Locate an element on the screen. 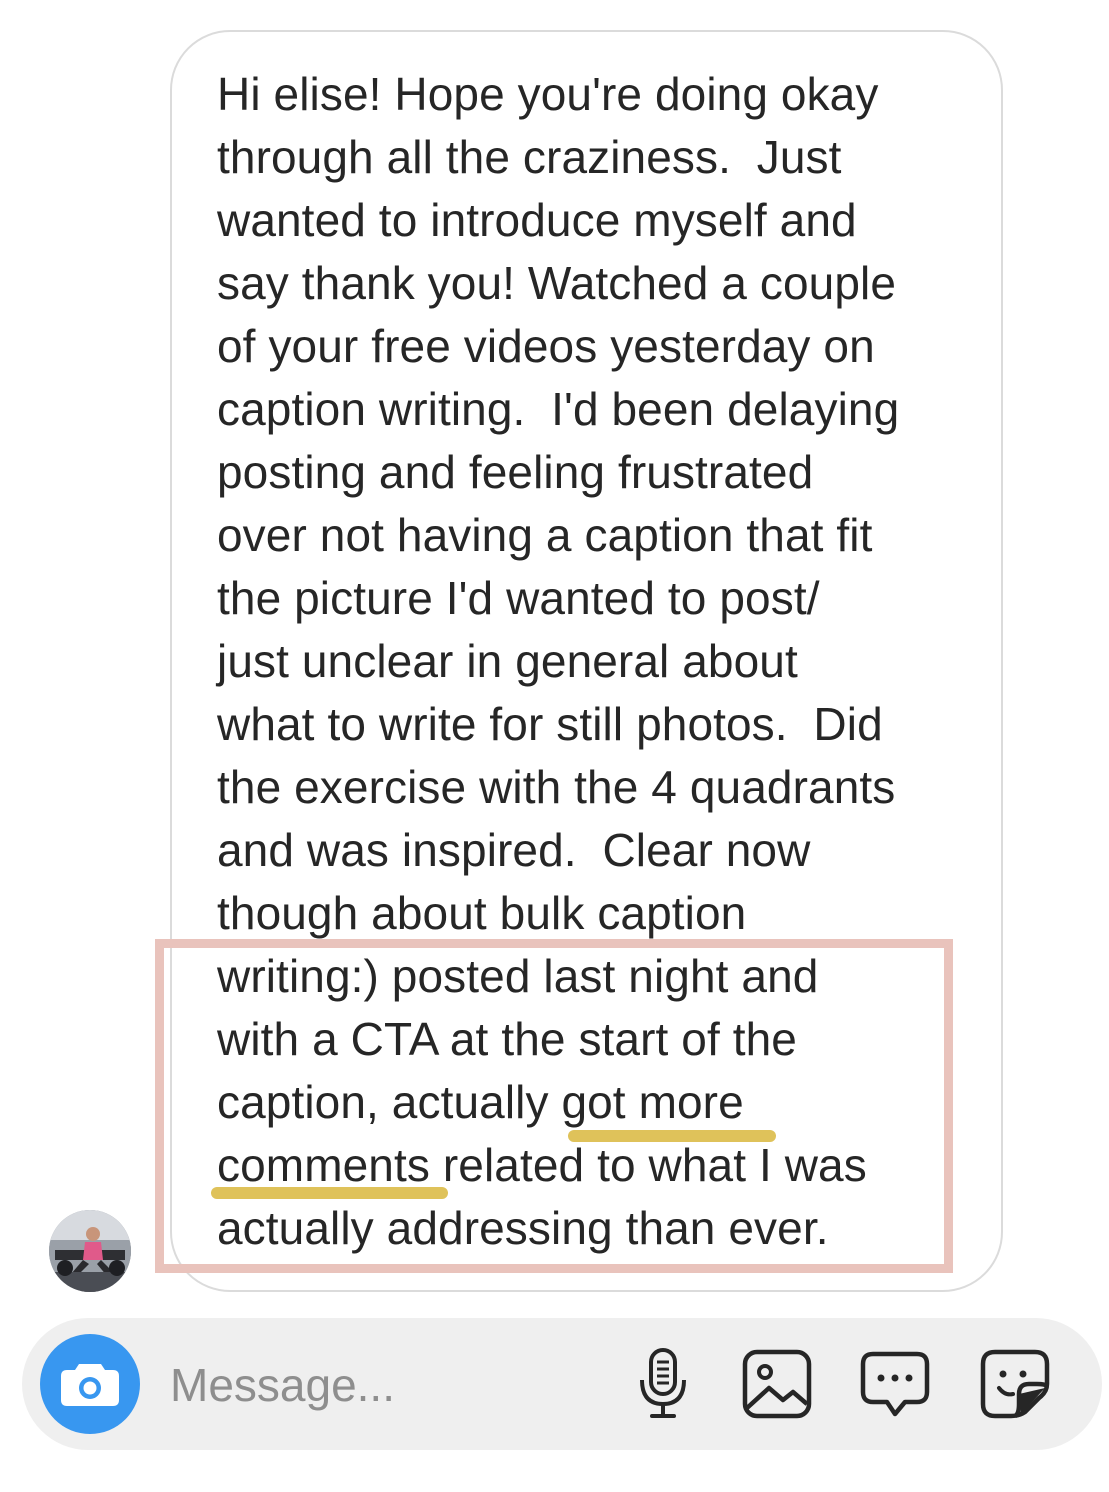 This screenshot has width=1109, height=1492. chat-options-button is located at coordinates (895, 1384).